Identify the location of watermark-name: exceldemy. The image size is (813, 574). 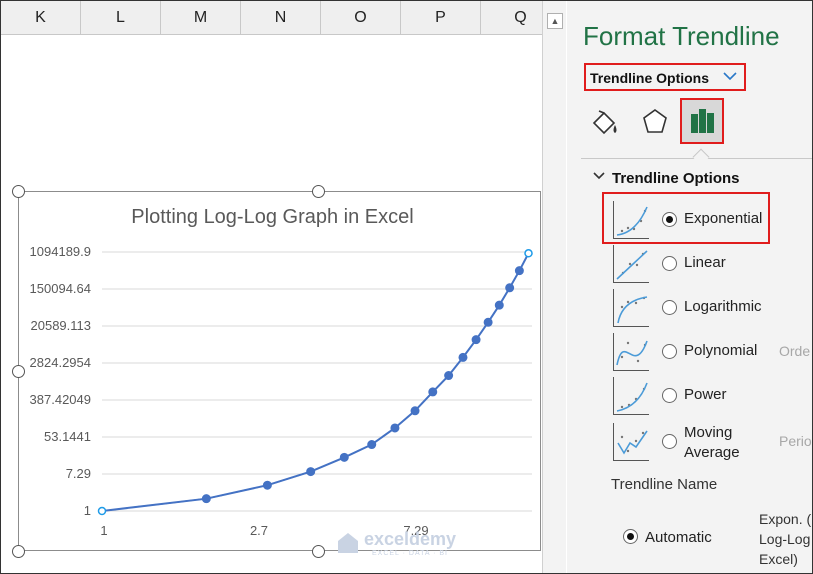
(410, 539).